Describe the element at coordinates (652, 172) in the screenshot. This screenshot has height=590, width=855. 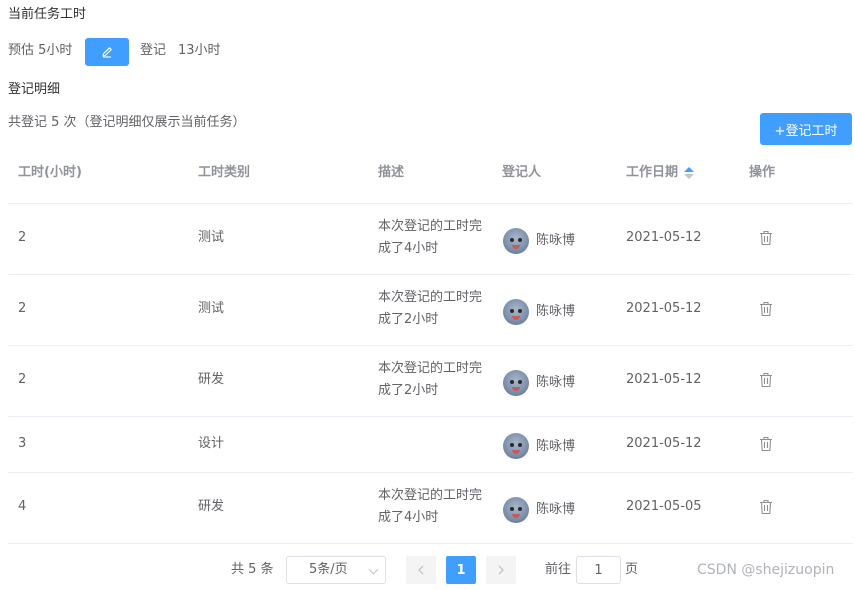
I see `column-header-date-label: 工作日期` at that location.